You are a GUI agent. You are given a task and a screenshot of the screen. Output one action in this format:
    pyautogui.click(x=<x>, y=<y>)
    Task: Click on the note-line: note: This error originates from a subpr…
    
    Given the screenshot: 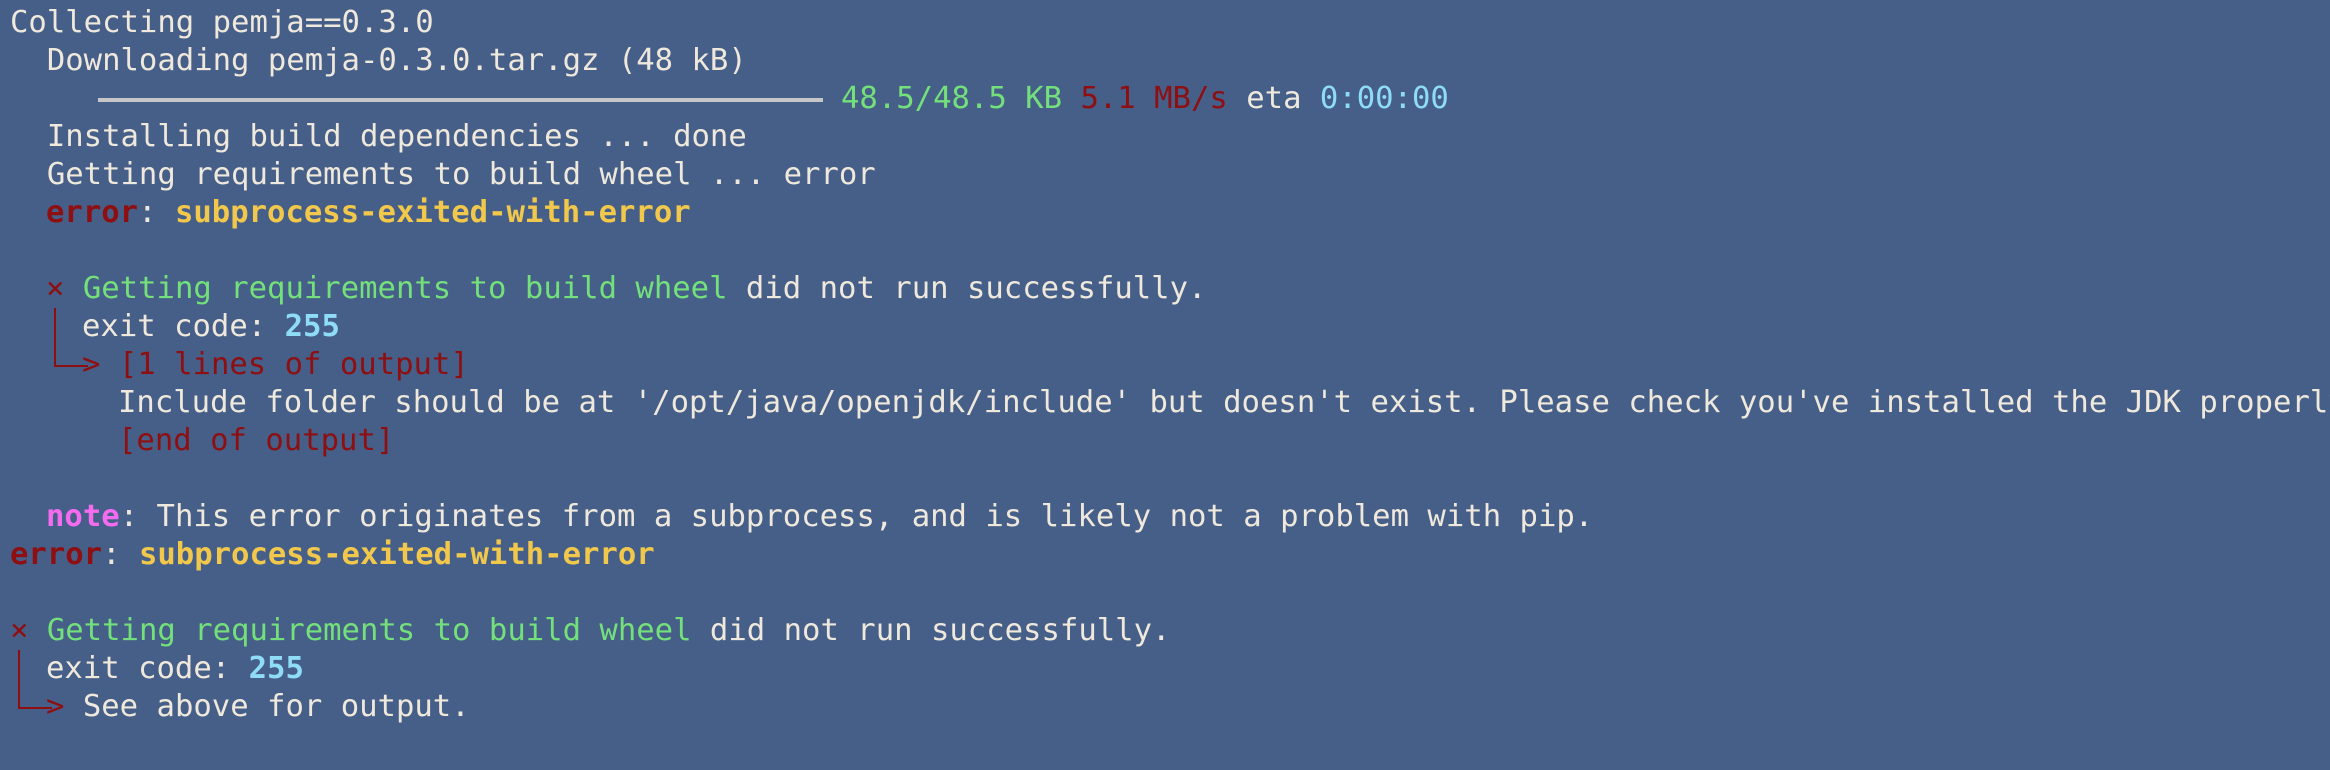 What is the action you would take?
    pyautogui.click(x=819, y=517)
    